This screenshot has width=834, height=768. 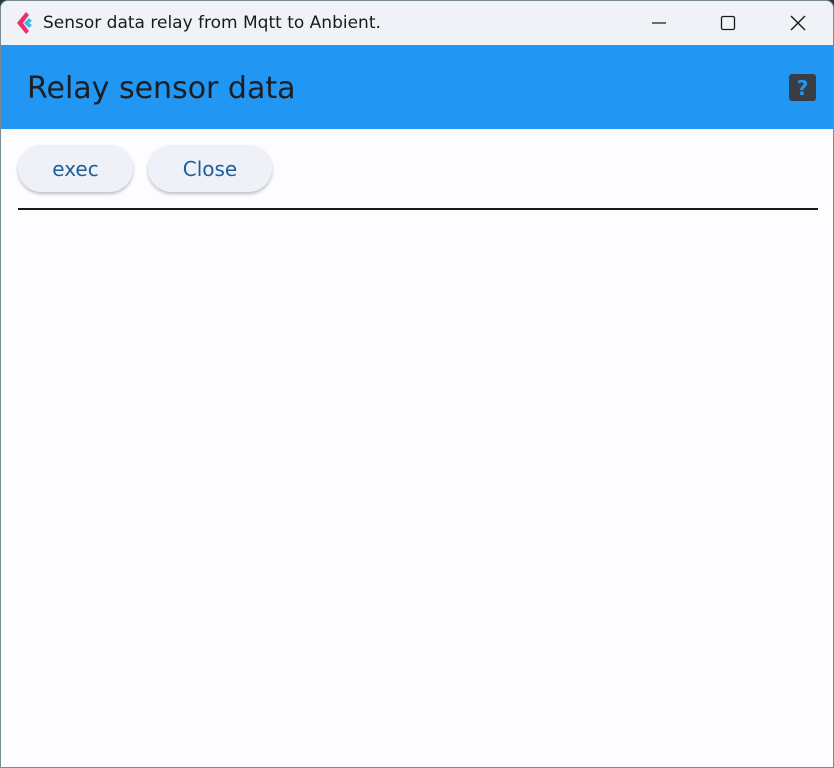 What do you see at coordinates (75, 168) in the screenshot?
I see `exec-button: exec` at bounding box center [75, 168].